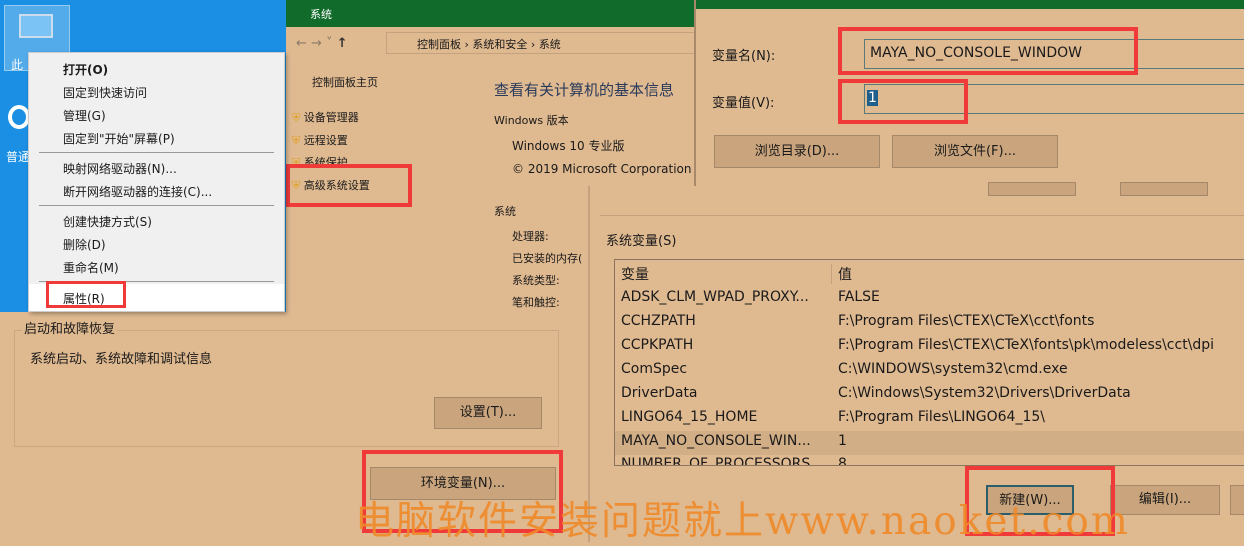 The width and height of the screenshot is (1244, 546). What do you see at coordinates (331, 118) in the screenshot?
I see `device-manager-link: ⛨ 设备管理器` at bounding box center [331, 118].